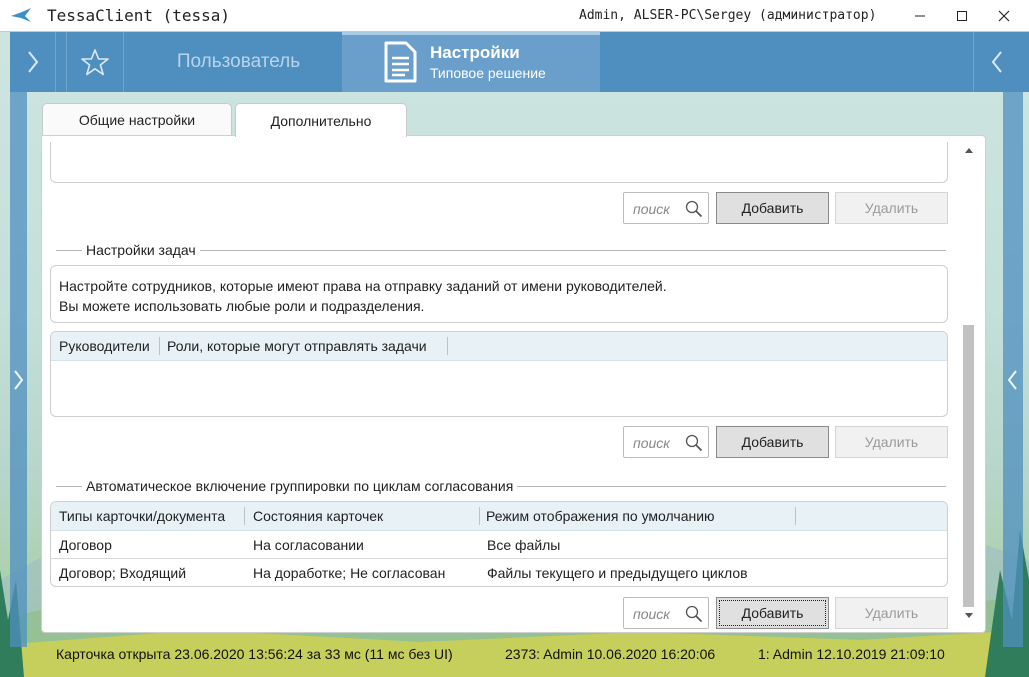 The width and height of the screenshot is (1029, 677). What do you see at coordinates (499, 162) in the screenshot?
I see `previous-section-grid` at bounding box center [499, 162].